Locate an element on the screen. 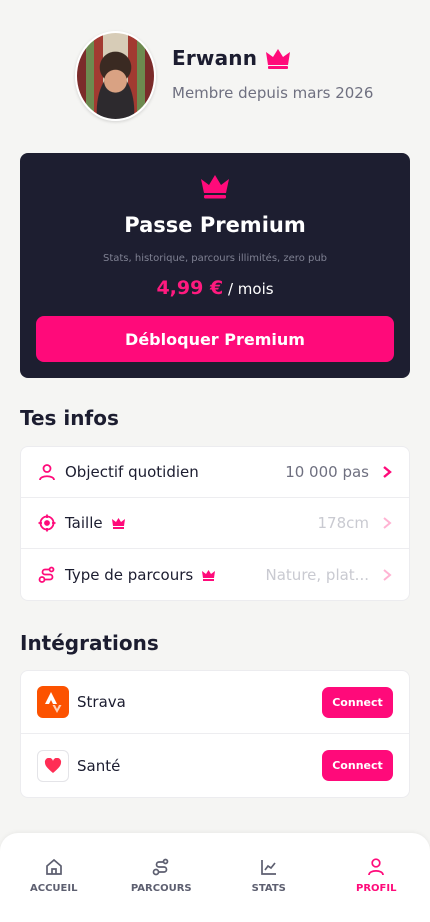  unlock-premium-button: Débloquer Premium is located at coordinates (215, 339).